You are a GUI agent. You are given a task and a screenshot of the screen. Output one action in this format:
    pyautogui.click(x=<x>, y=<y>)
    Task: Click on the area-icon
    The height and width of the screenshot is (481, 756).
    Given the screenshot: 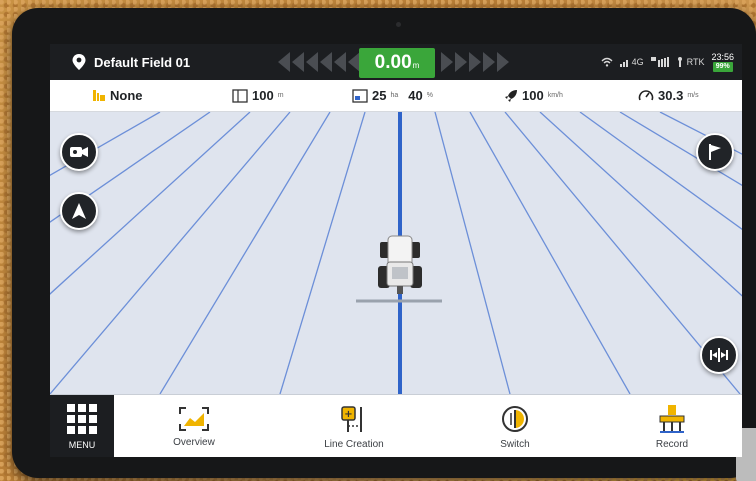 What is the action you would take?
    pyautogui.click(x=360, y=95)
    